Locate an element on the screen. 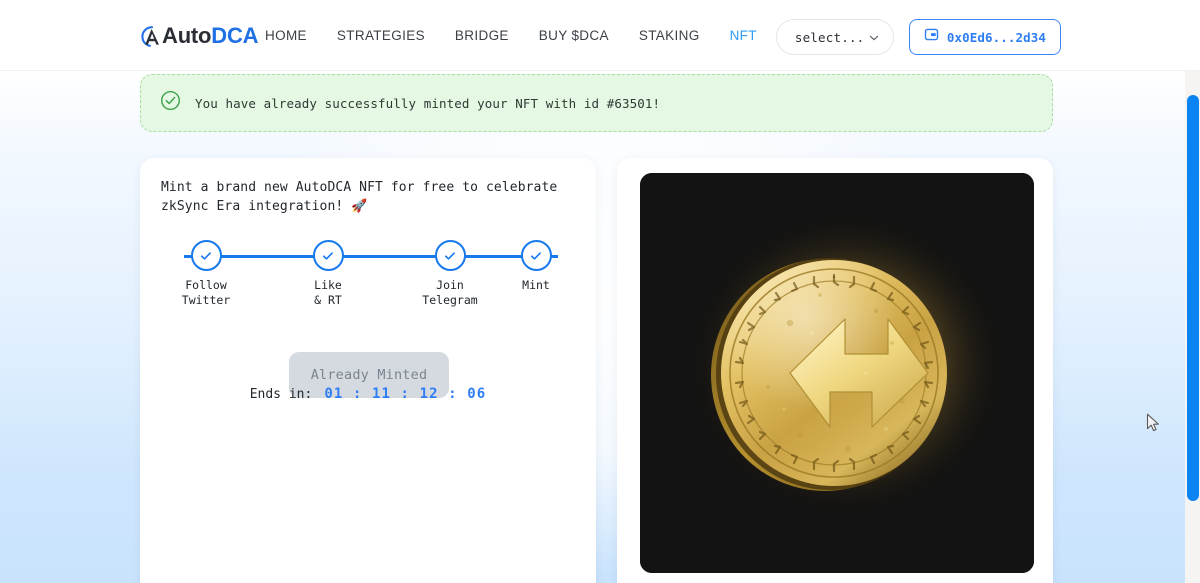 The image size is (1200, 583). countdown: Ends in: 01 : 11 : 12 : 06 is located at coordinates (368, 394).